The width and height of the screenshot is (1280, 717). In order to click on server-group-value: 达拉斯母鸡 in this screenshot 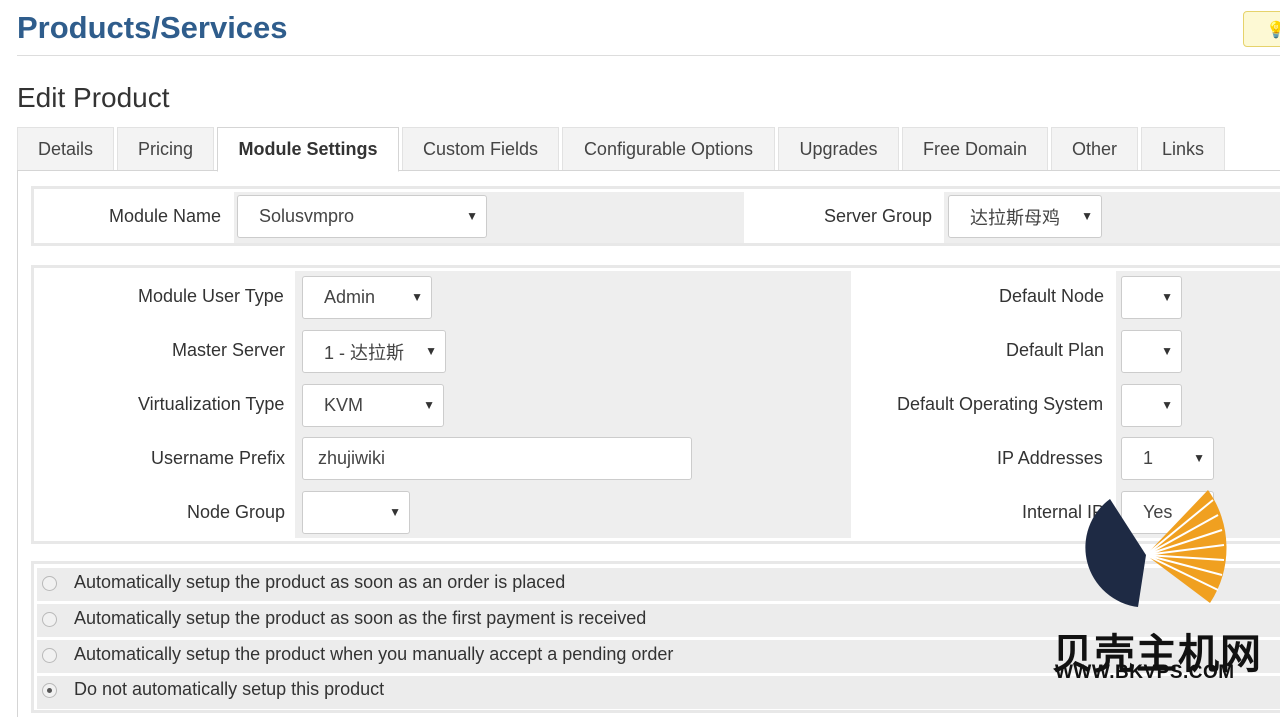, I will do `click(1015, 217)`.